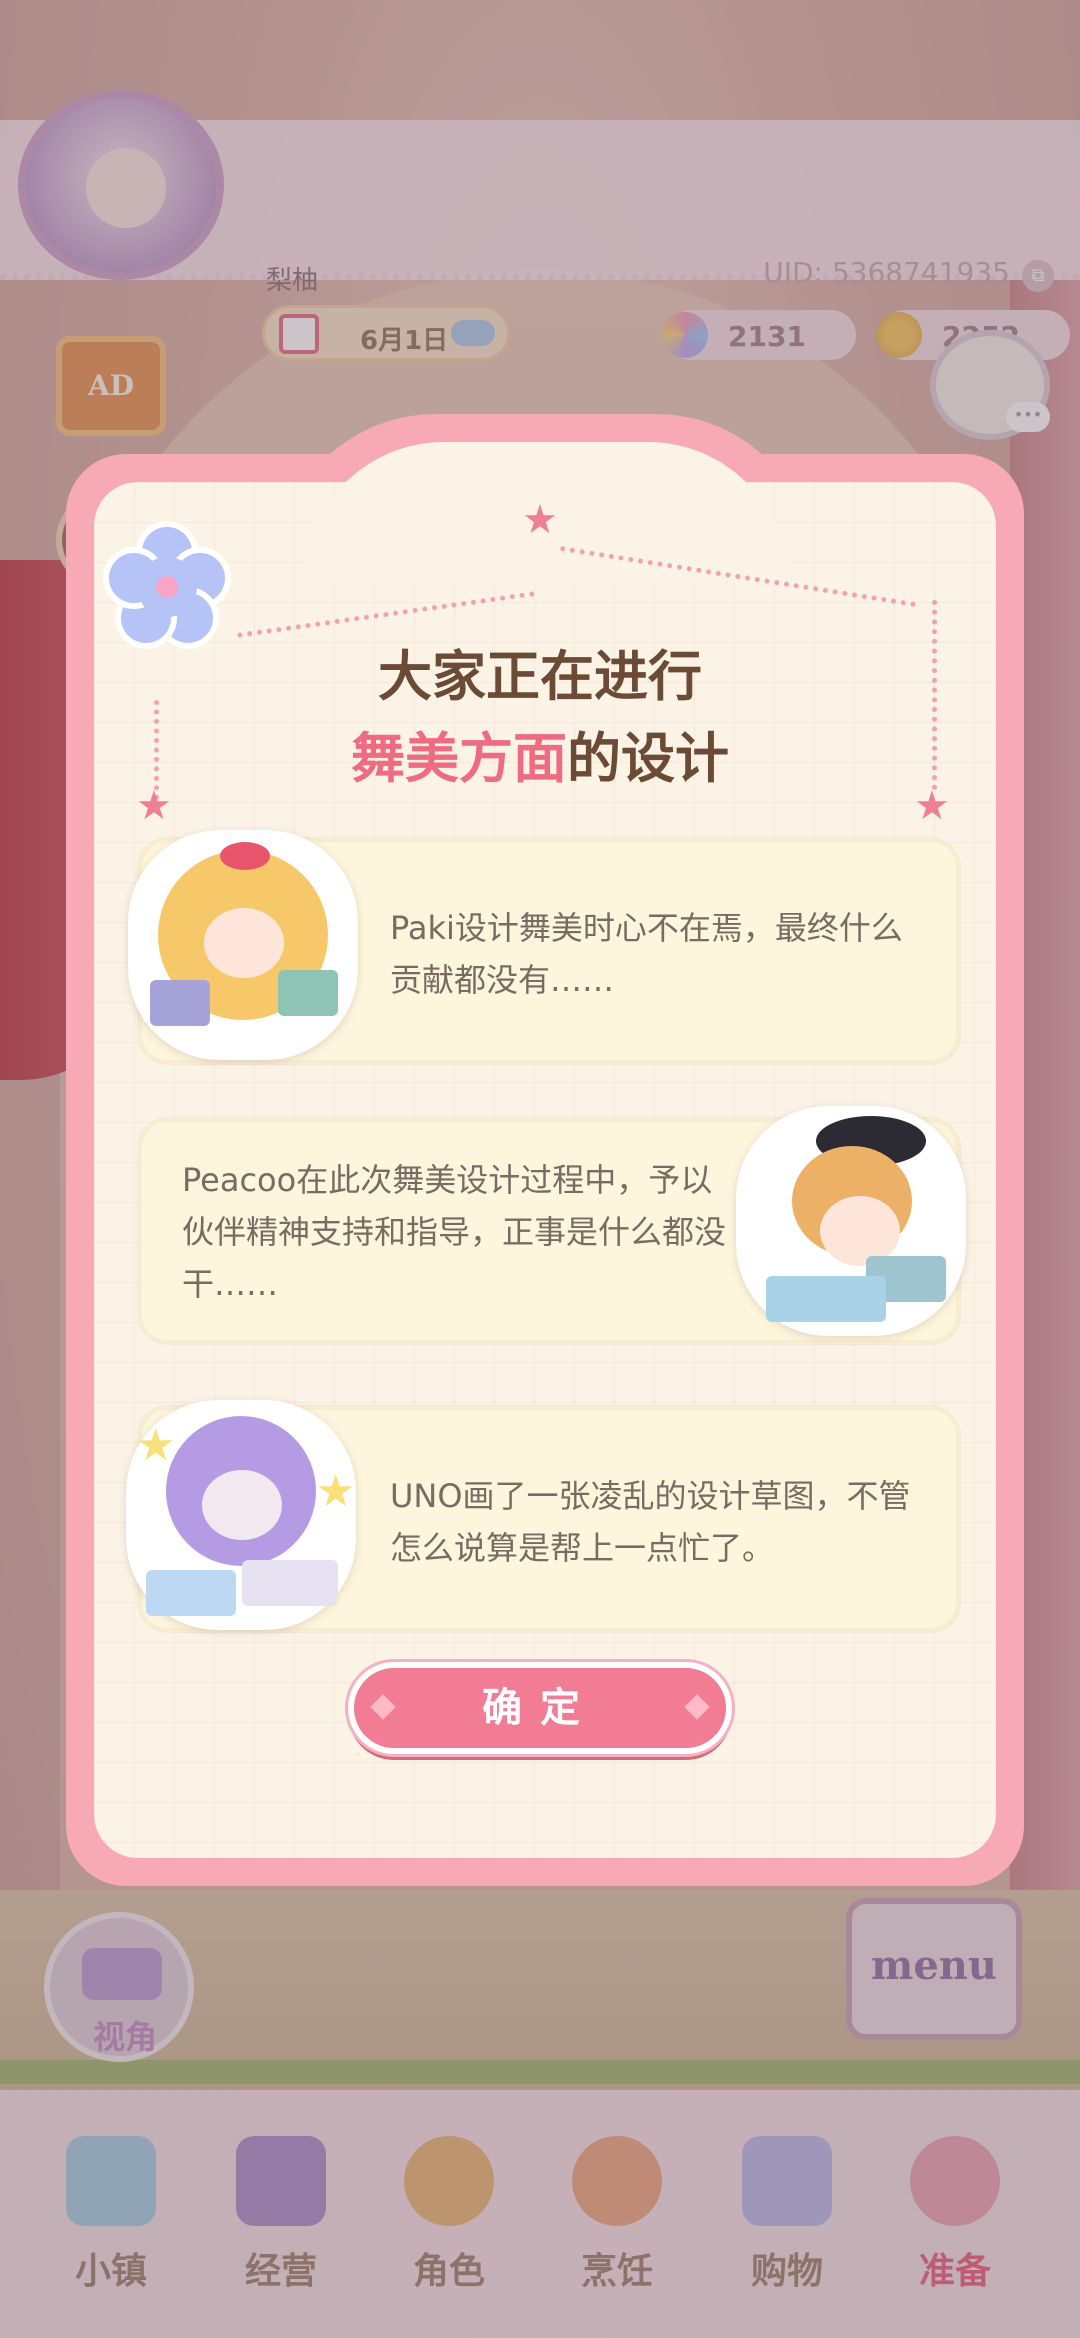 This screenshot has width=1080, height=2338. Describe the element at coordinates (650, 1522) in the screenshot. I see `card-text: UNO画了一张凌乱的设计草图，不管怎么说算是帮上一点忙了。` at that location.